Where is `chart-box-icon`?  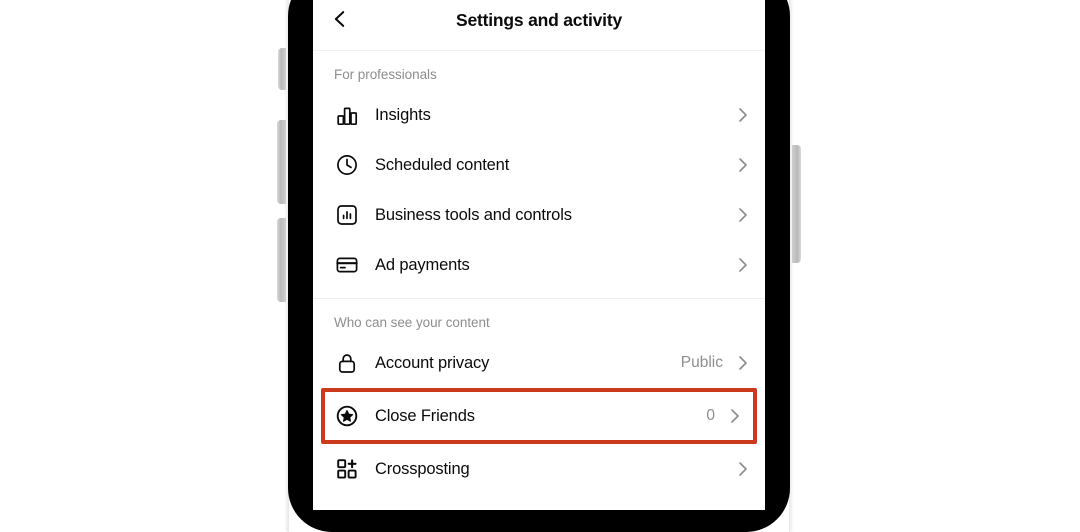 chart-box-icon is located at coordinates (347, 215).